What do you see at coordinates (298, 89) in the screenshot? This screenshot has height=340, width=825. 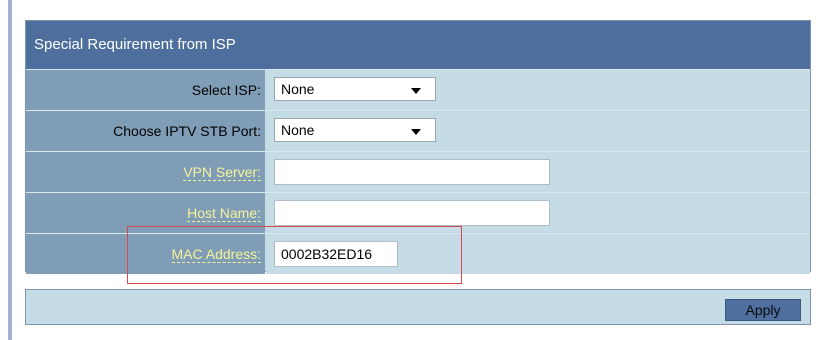 I see `select-isp-selected: None` at bounding box center [298, 89].